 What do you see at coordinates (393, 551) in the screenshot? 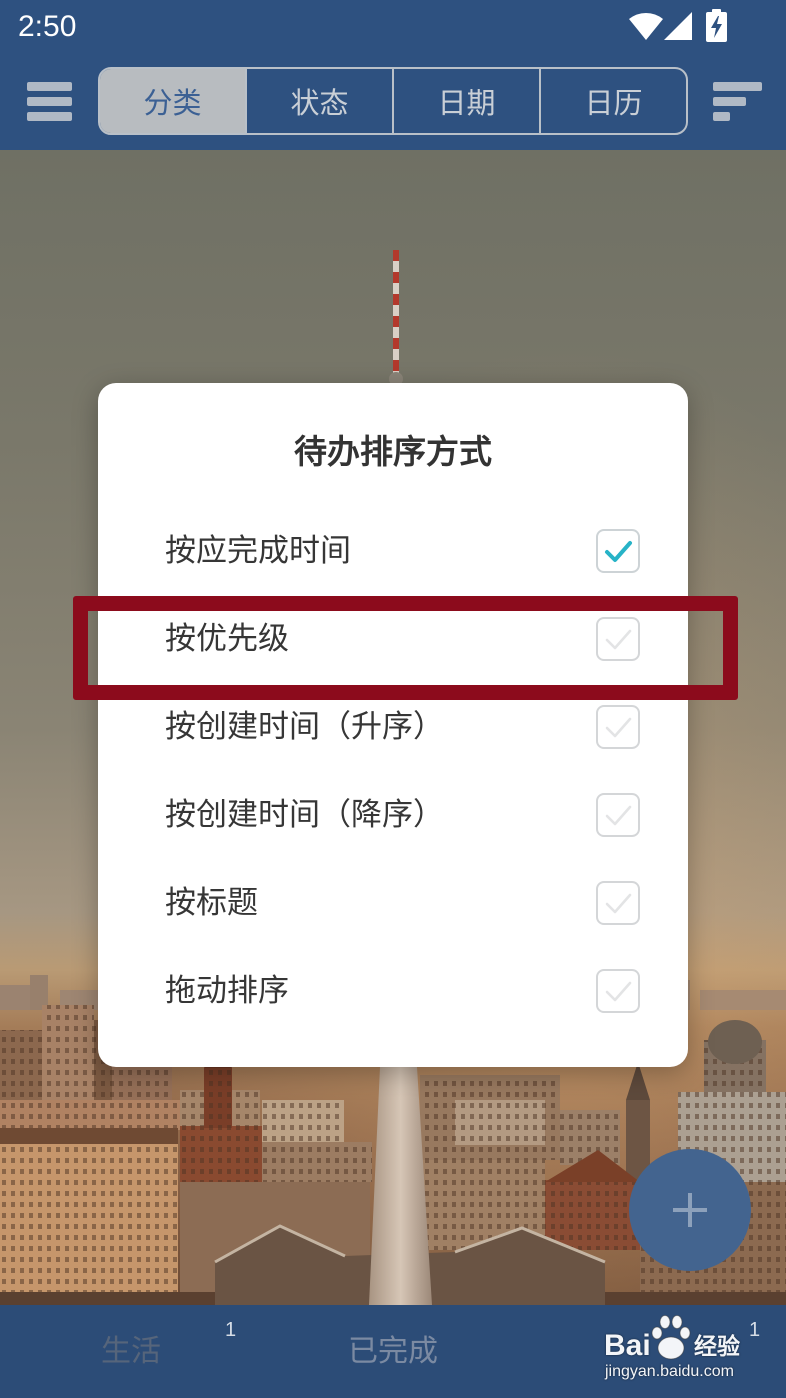
I see `sort-option-due-time: 按应完成时间` at bounding box center [393, 551].